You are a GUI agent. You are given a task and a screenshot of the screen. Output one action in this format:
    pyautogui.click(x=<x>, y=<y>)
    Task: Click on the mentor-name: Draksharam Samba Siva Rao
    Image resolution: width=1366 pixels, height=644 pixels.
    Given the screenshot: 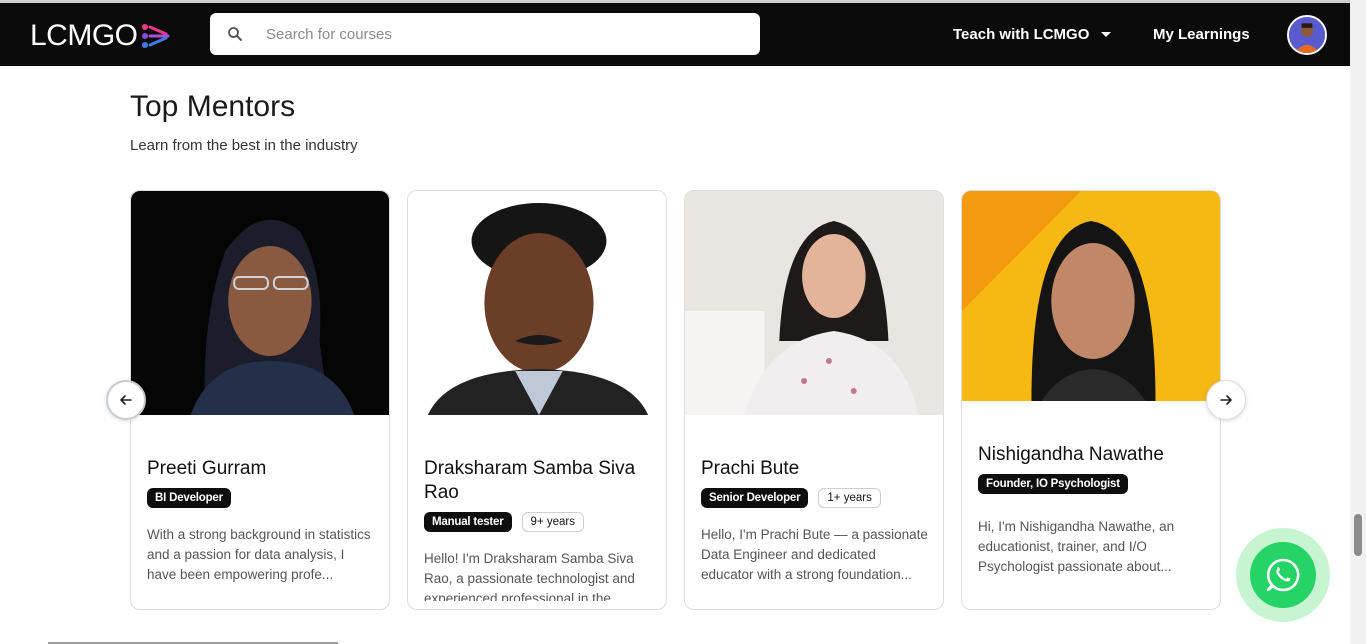 What is the action you would take?
    pyautogui.click(x=530, y=480)
    